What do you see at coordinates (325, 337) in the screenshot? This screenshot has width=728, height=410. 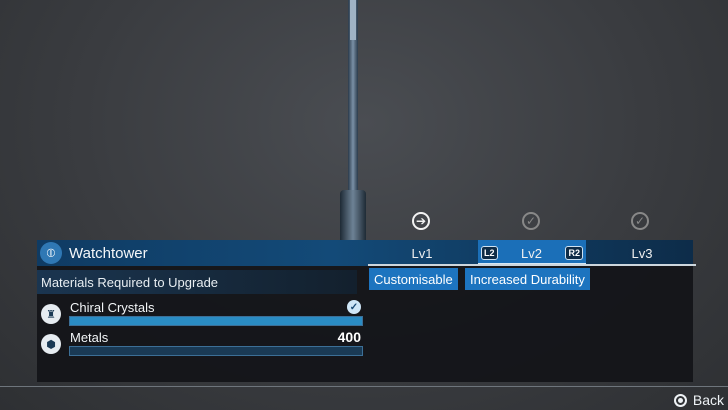 I see `material-requirement: 400` at bounding box center [325, 337].